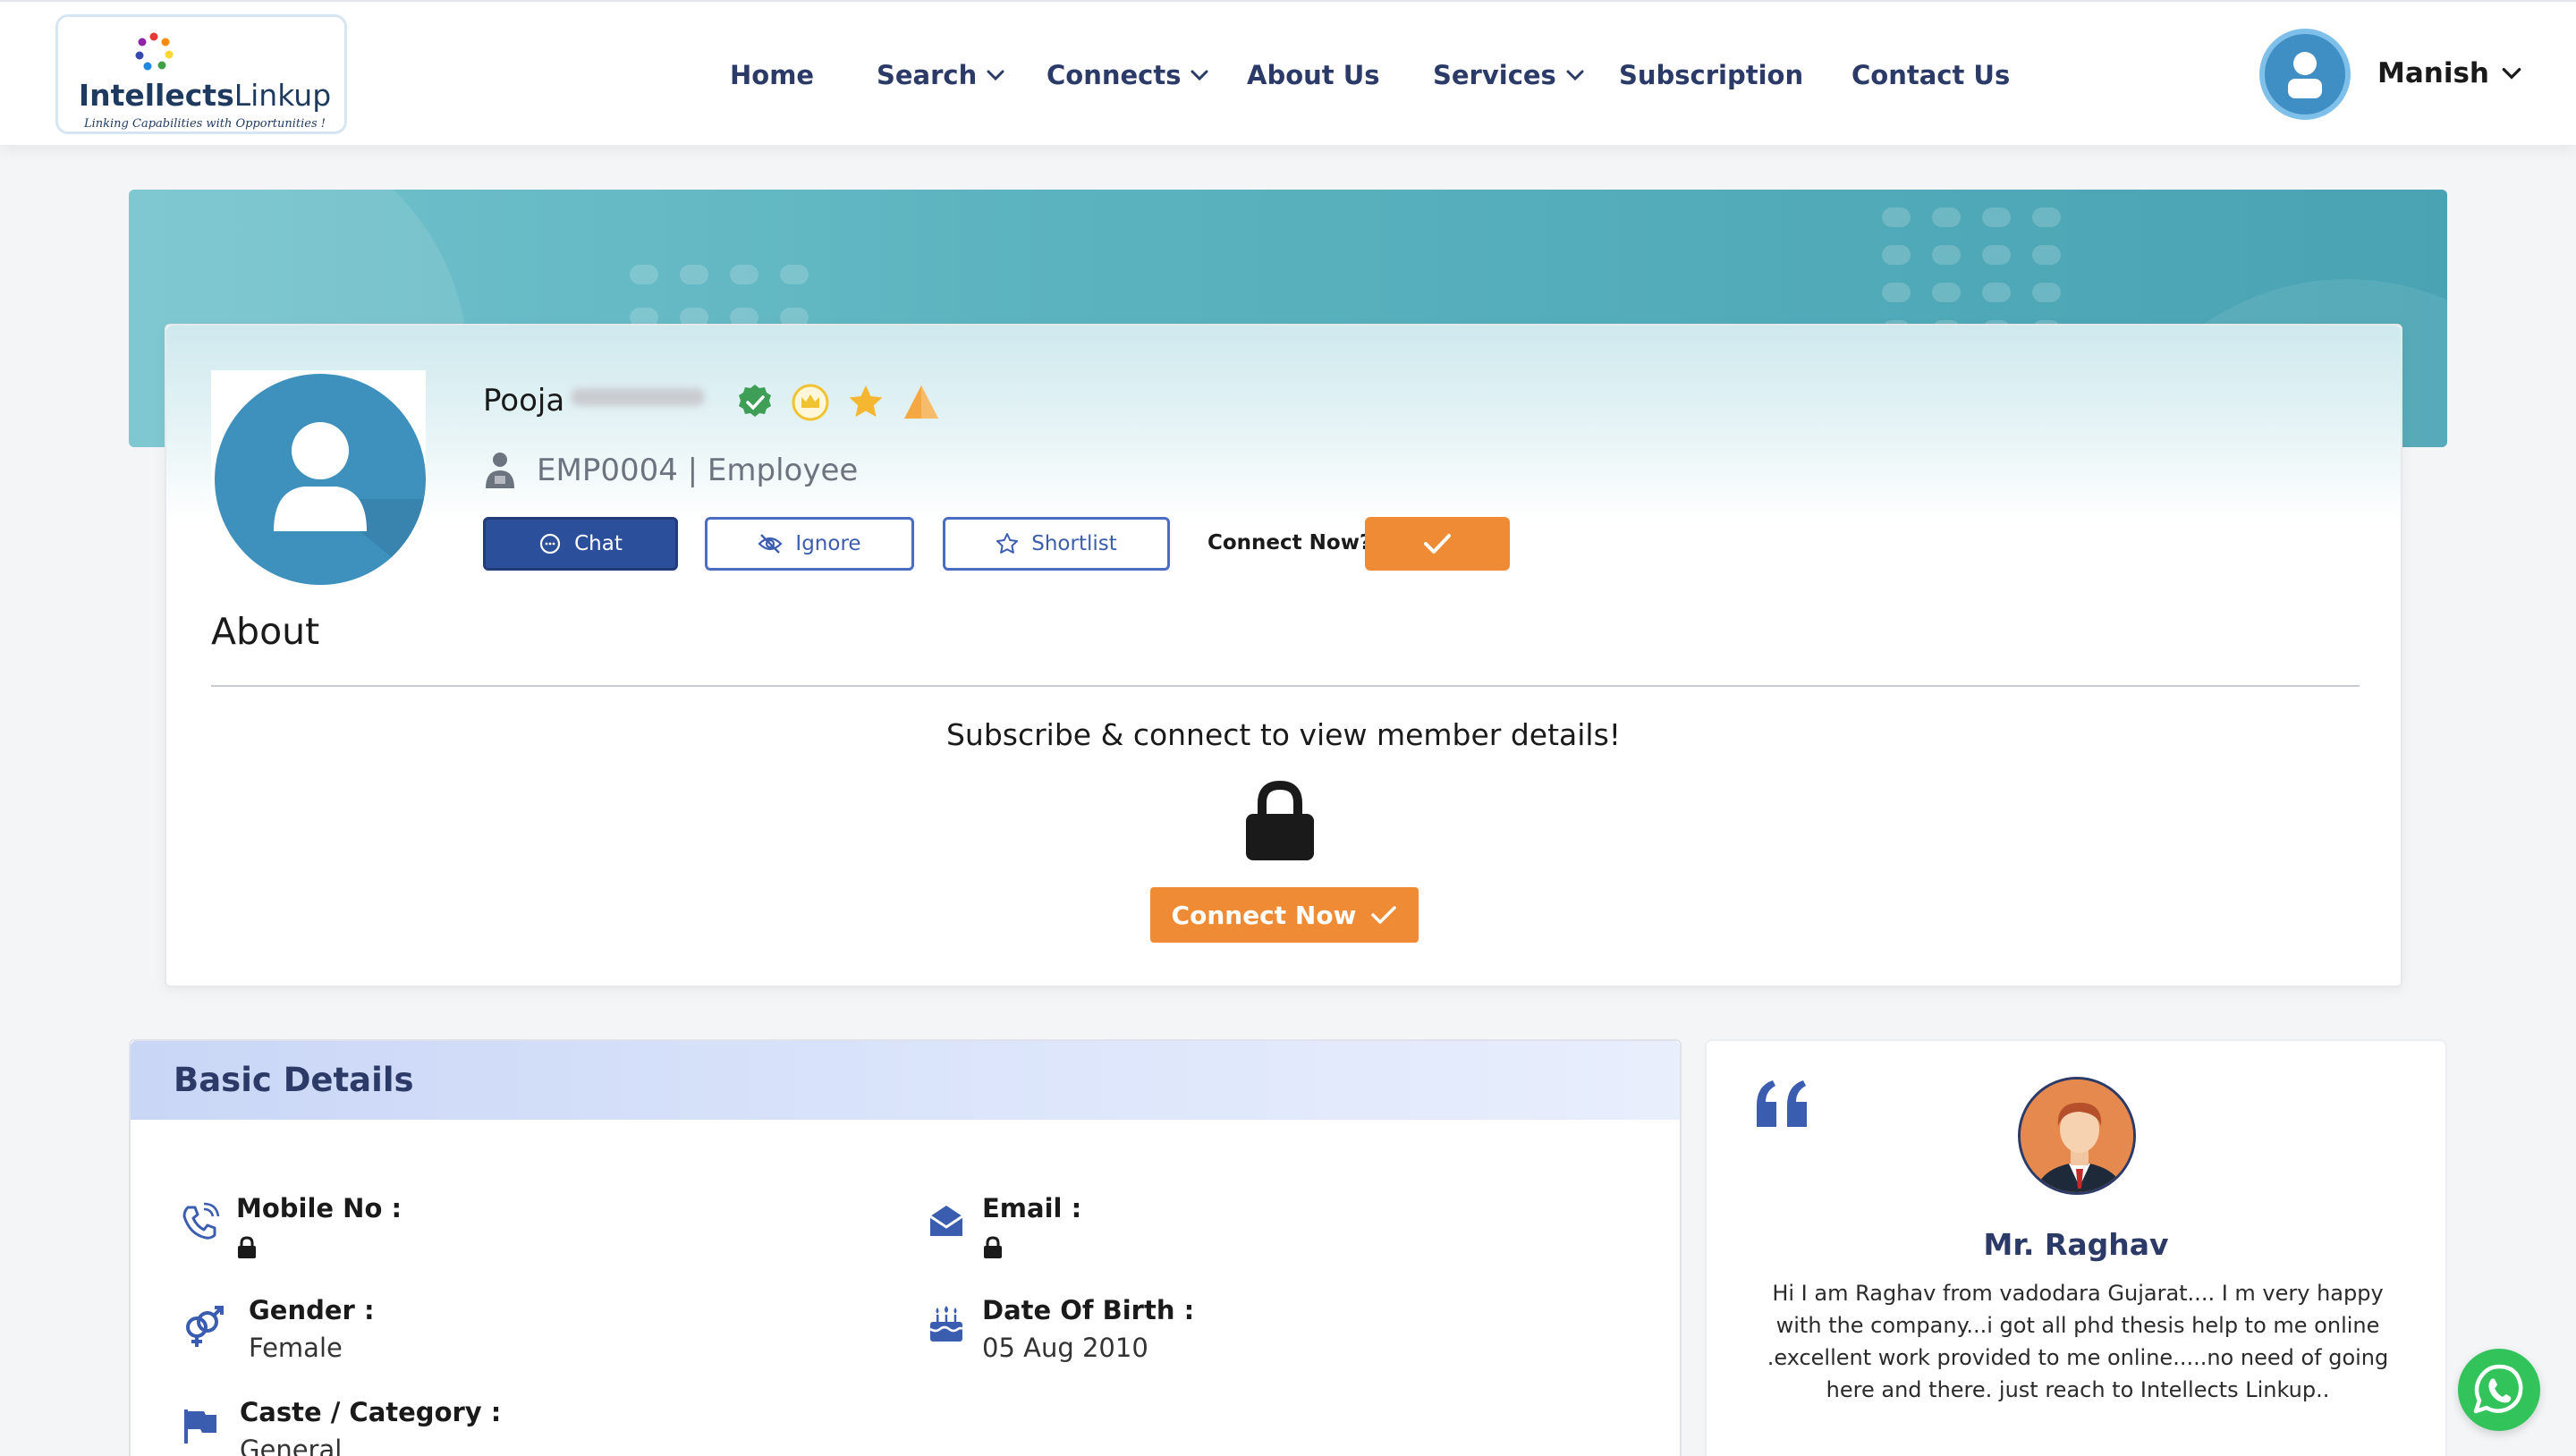 The height and width of the screenshot is (1456, 2576). Describe the element at coordinates (927, 75) in the screenshot. I see `nav-search-label: Search` at that location.